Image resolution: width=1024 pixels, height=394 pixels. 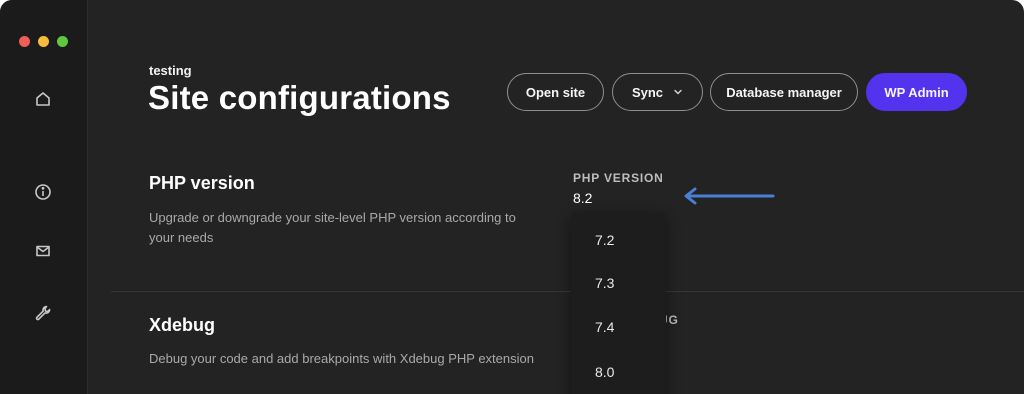 I want to click on page-title: Site configurations, so click(x=299, y=97).